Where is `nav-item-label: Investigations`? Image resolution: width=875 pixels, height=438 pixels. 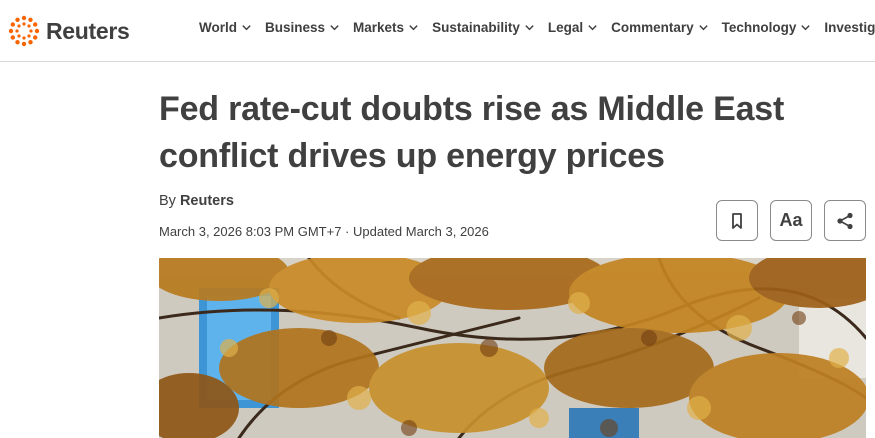
nav-item-label: Investigations is located at coordinates (849, 27).